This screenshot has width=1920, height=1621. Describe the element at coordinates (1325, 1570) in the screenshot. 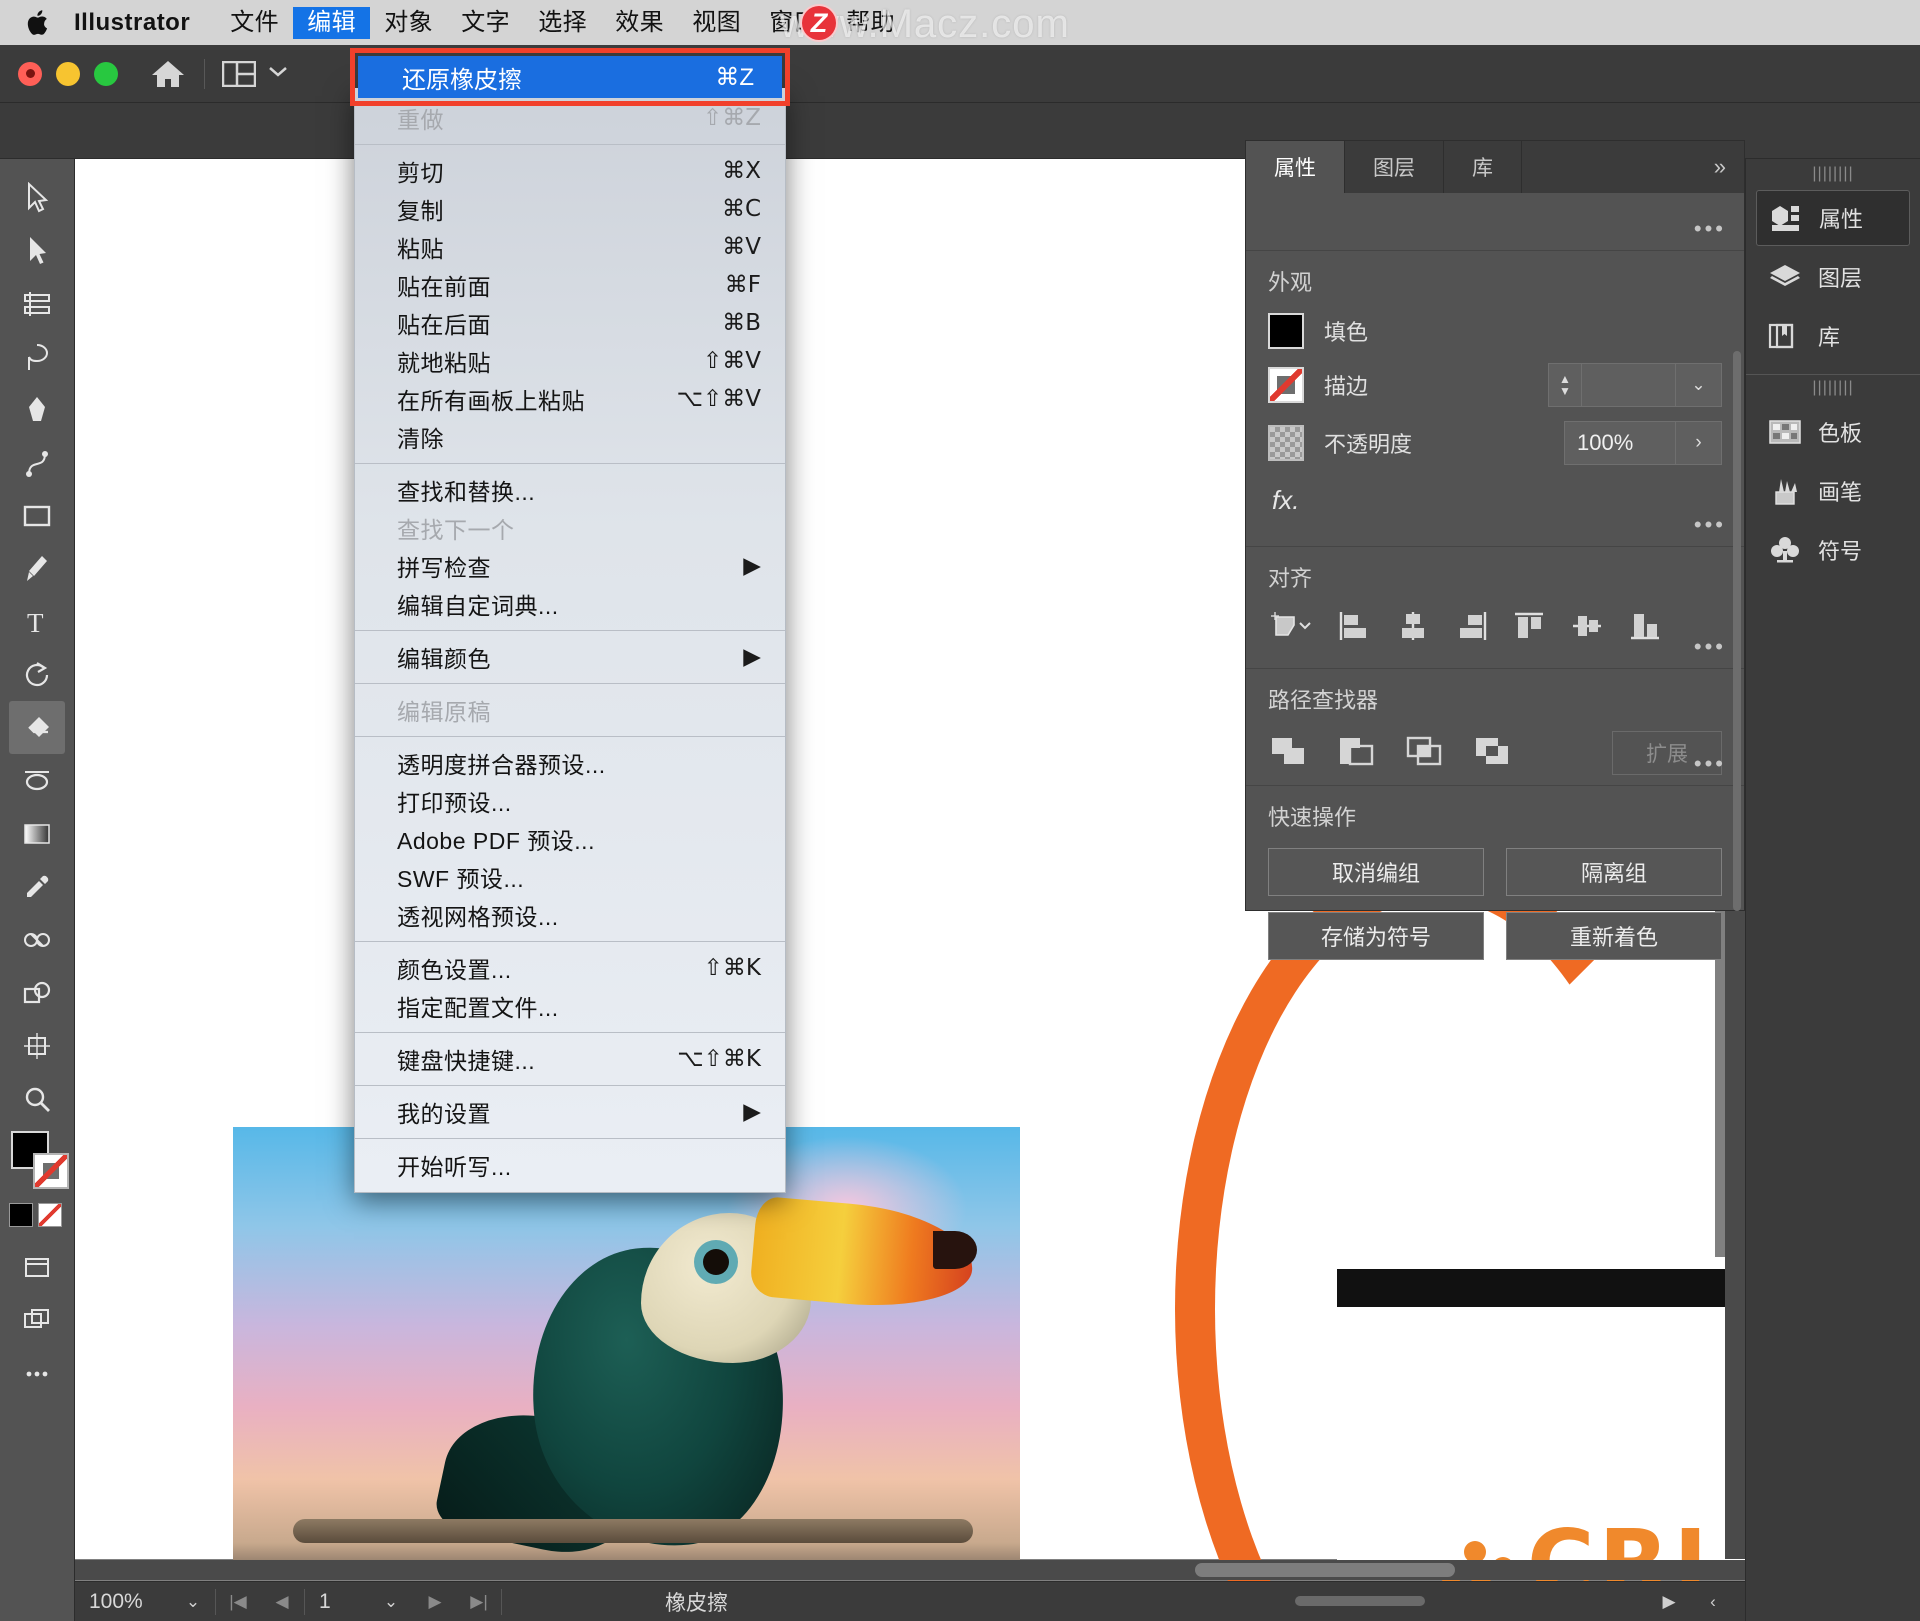

I see `horizontal-scroll-thumb` at that location.